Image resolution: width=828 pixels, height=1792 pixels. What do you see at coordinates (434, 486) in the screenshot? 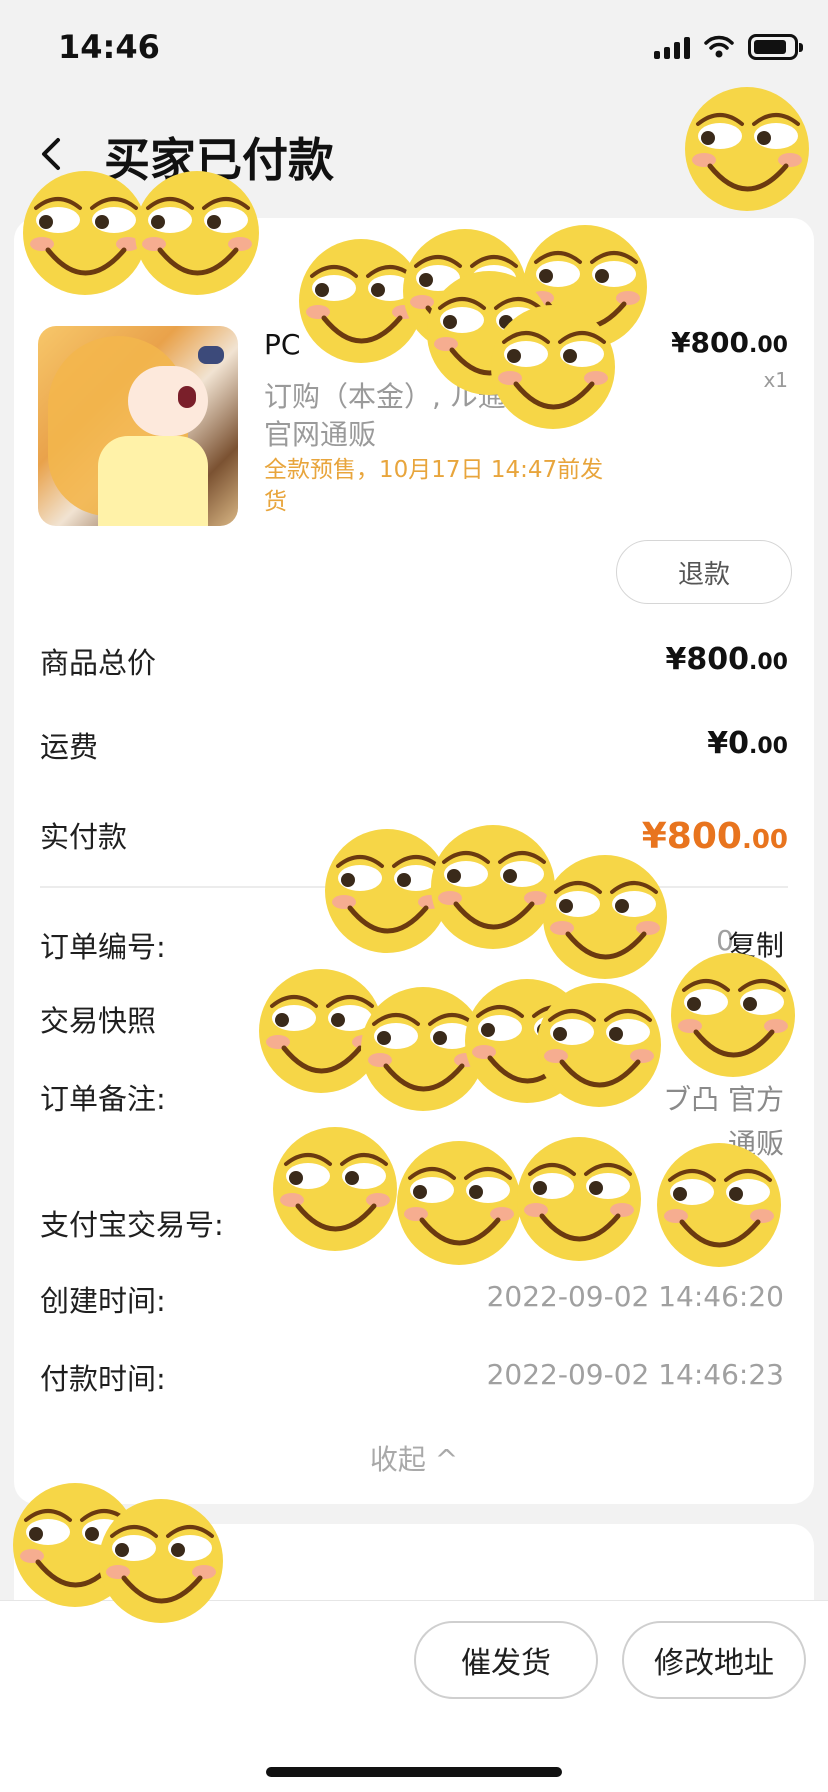
I see `presale-note: 全款预售，10月17日 14:47前发货` at bounding box center [434, 486].